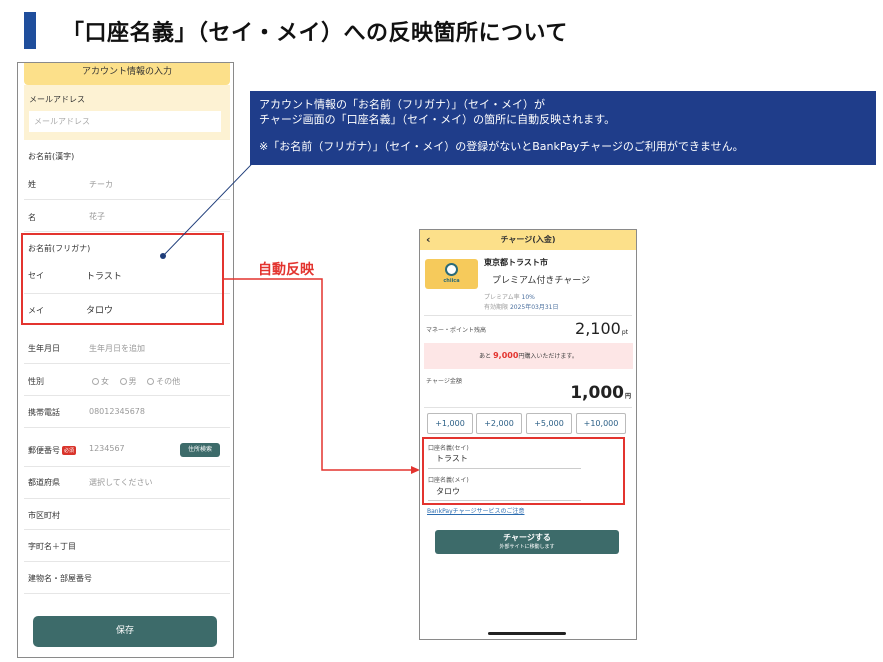 The width and height of the screenshot is (883, 662). I want to click on deadline: 有効期限 2025年03月31日, so click(521, 307).